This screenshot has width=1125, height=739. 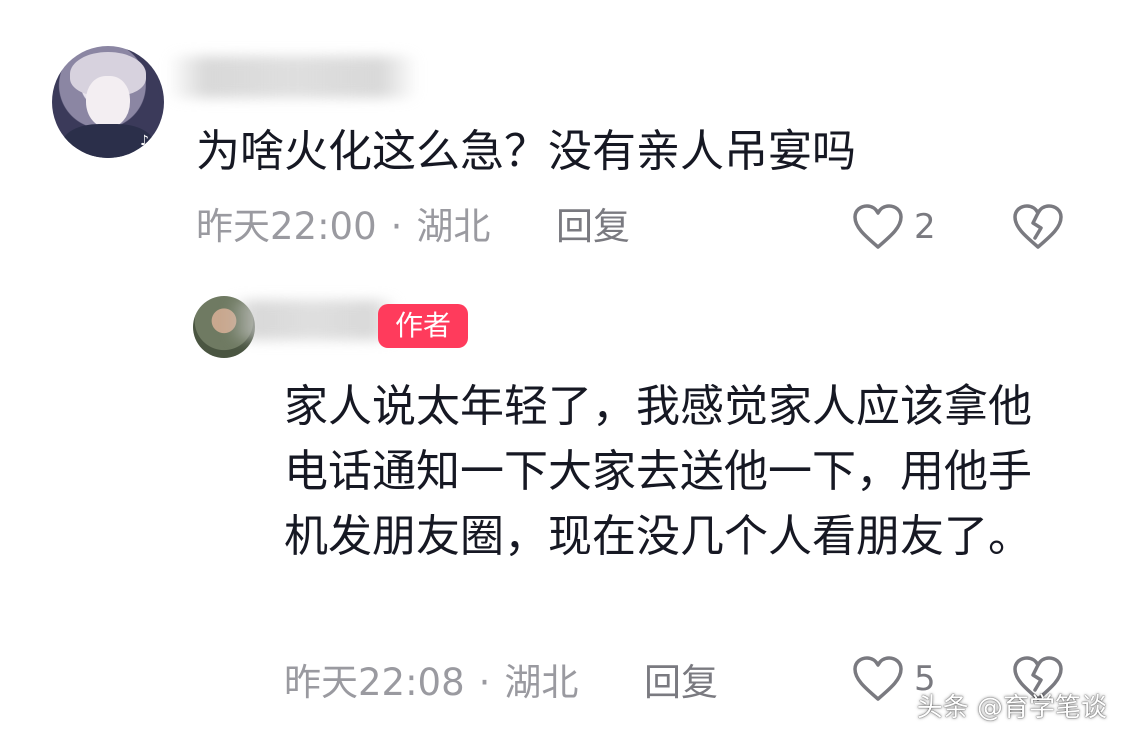 I want to click on comment-time: 昨天22:00, so click(x=286, y=226).